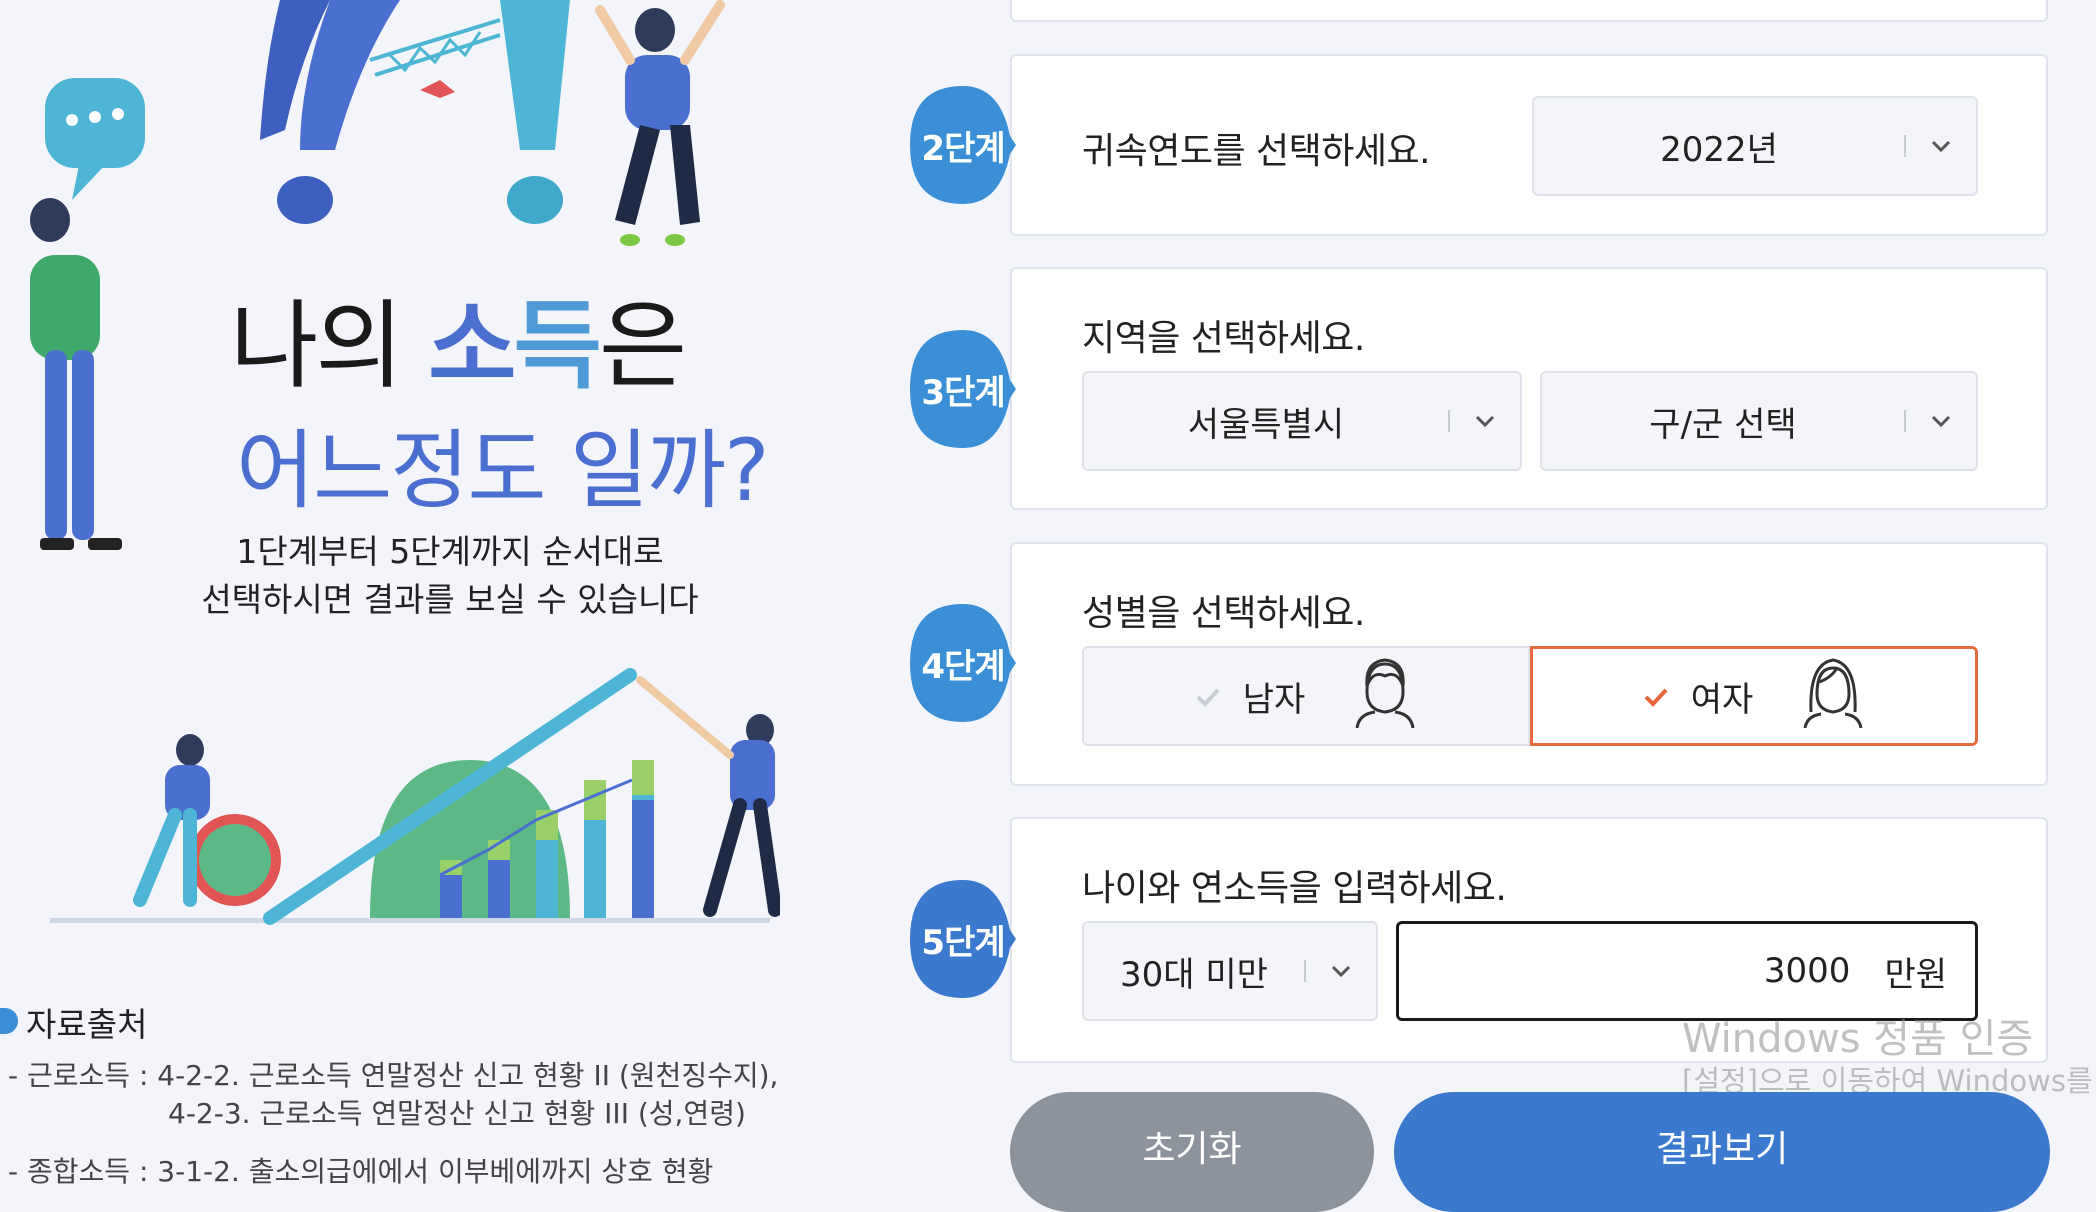 The image size is (2096, 1212). I want to click on district-select-value: 구/군 선택, so click(1723, 424).